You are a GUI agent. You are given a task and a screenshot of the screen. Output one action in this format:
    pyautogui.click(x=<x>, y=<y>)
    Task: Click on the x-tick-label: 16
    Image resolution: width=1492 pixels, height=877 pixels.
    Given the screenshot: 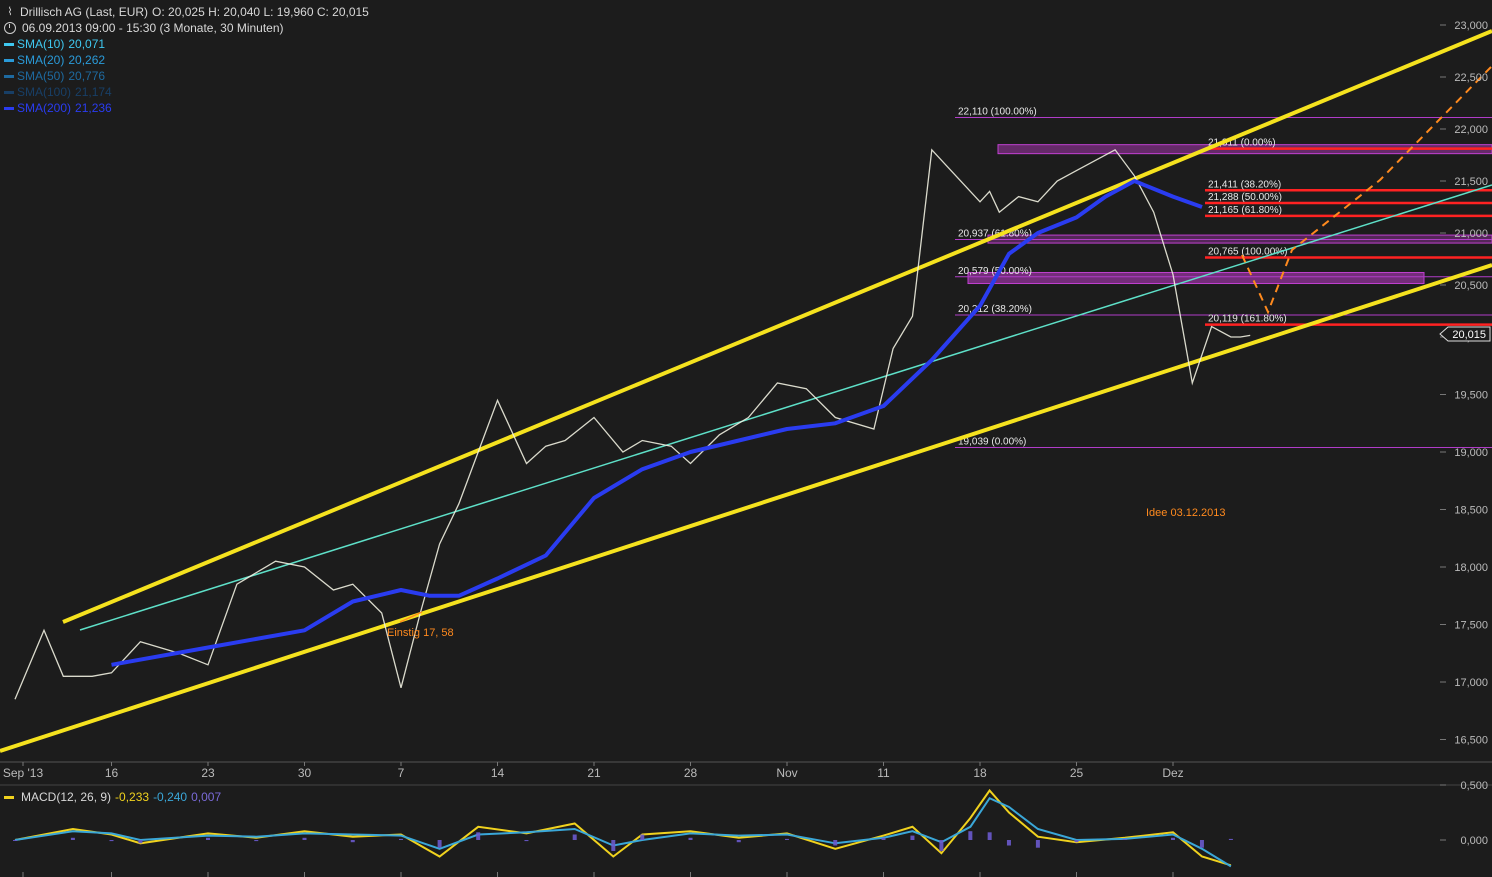 What is the action you would take?
    pyautogui.click(x=112, y=773)
    